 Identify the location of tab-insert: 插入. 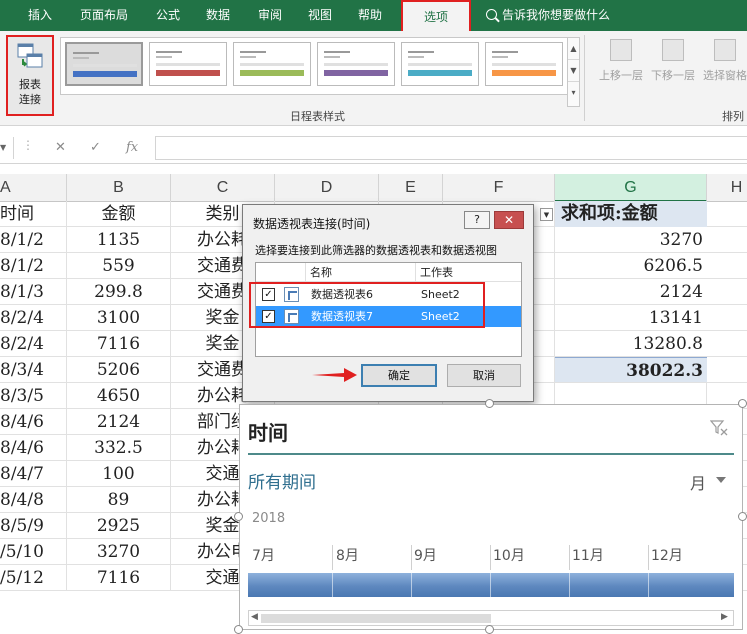
(40, 14).